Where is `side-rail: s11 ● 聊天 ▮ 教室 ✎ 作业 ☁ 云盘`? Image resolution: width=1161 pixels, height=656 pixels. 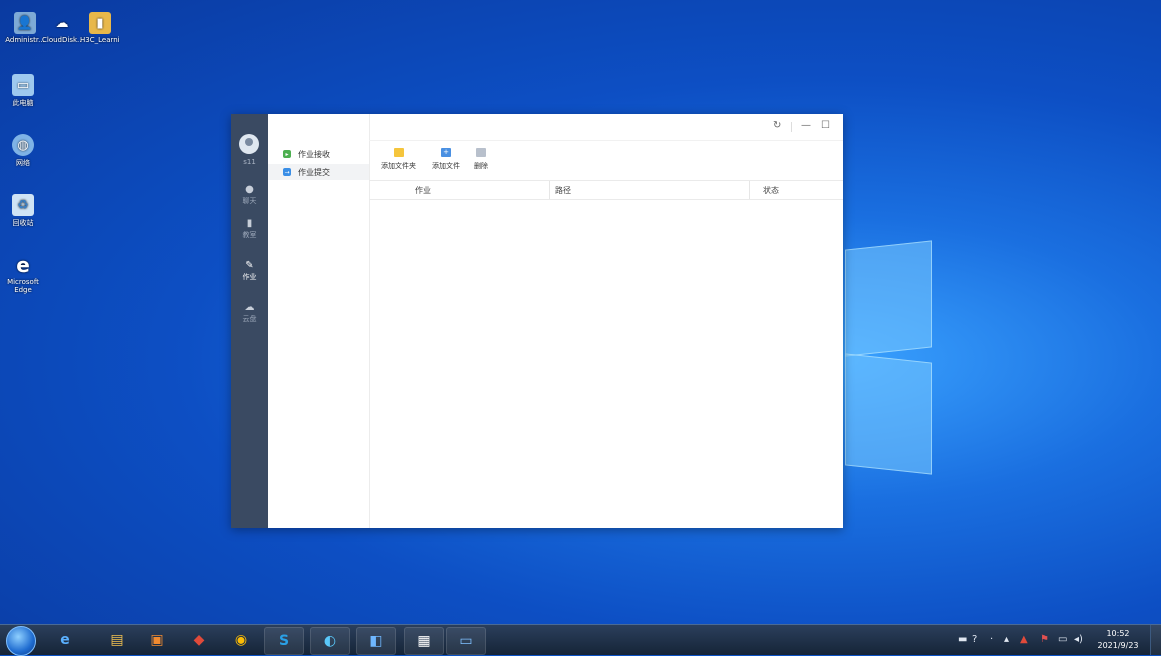 side-rail: s11 ● 聊天 ▮ 教室 ✎ 作业 ☁ 云盘 is located at coordinates (249, 321).